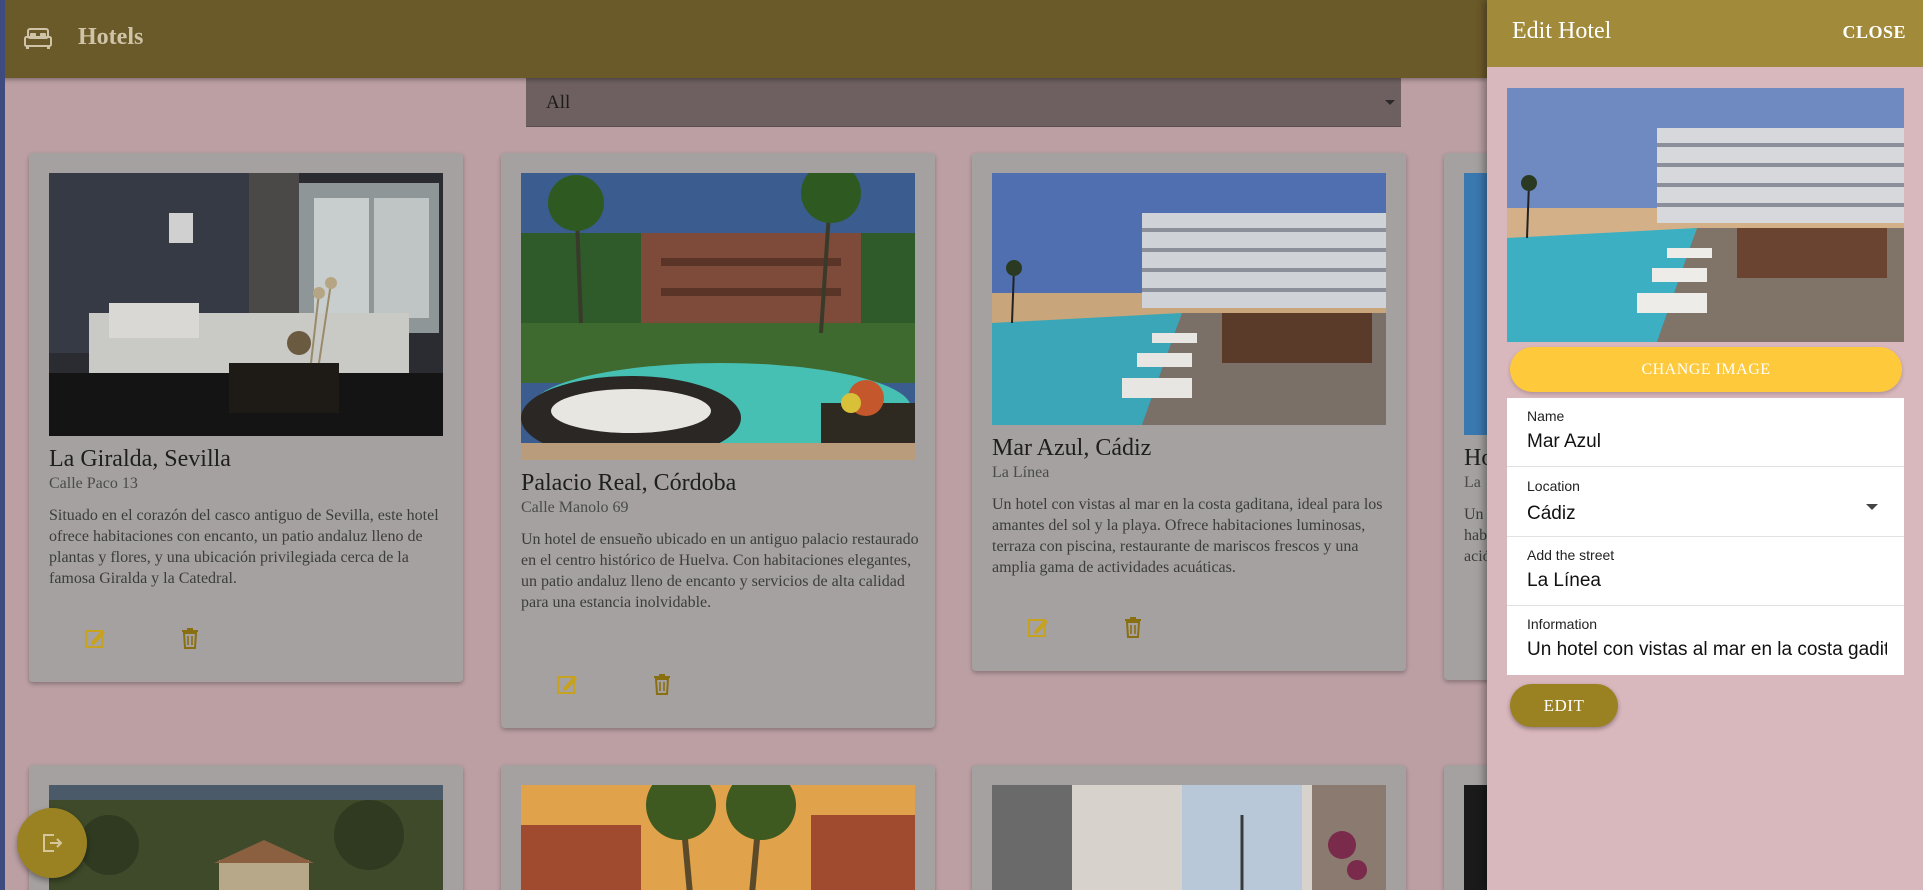  I want to click on hotel-name: Palacio Real, Córdoba, so click(629, 483).